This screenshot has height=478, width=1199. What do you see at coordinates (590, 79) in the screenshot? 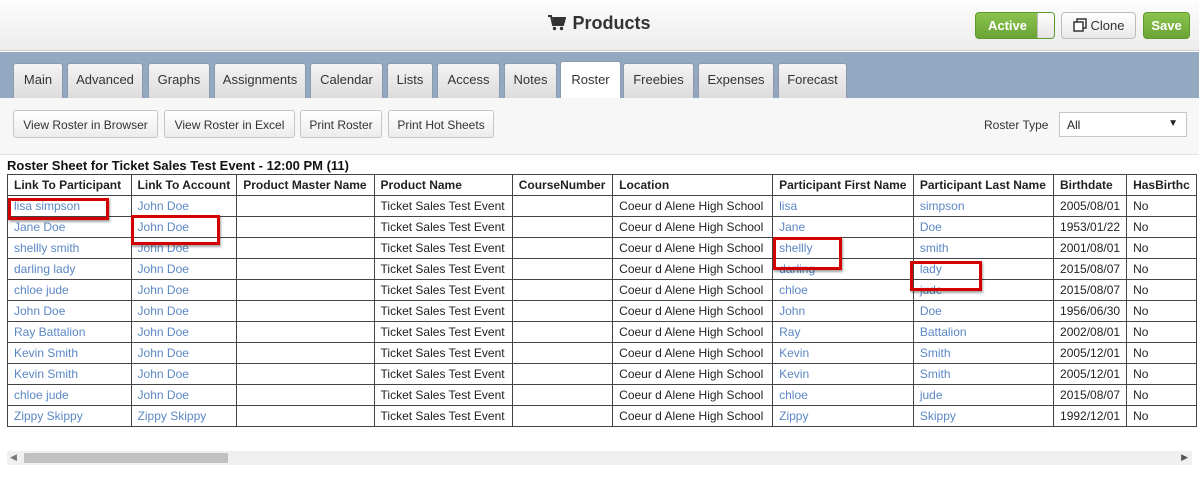
I see `tab-roster: Roster` at bounding box center [590, 79].